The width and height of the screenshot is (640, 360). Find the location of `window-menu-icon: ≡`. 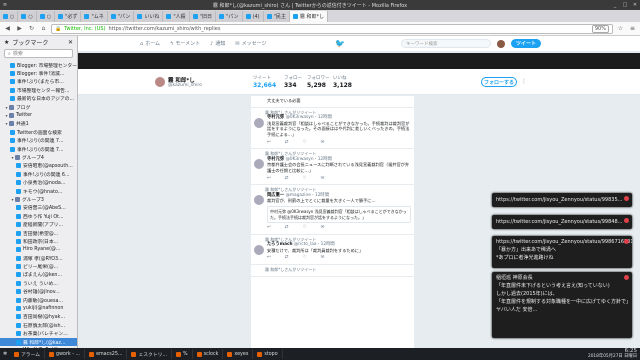

window-menu-icon: ≡ is located at coordinates (5, 5).